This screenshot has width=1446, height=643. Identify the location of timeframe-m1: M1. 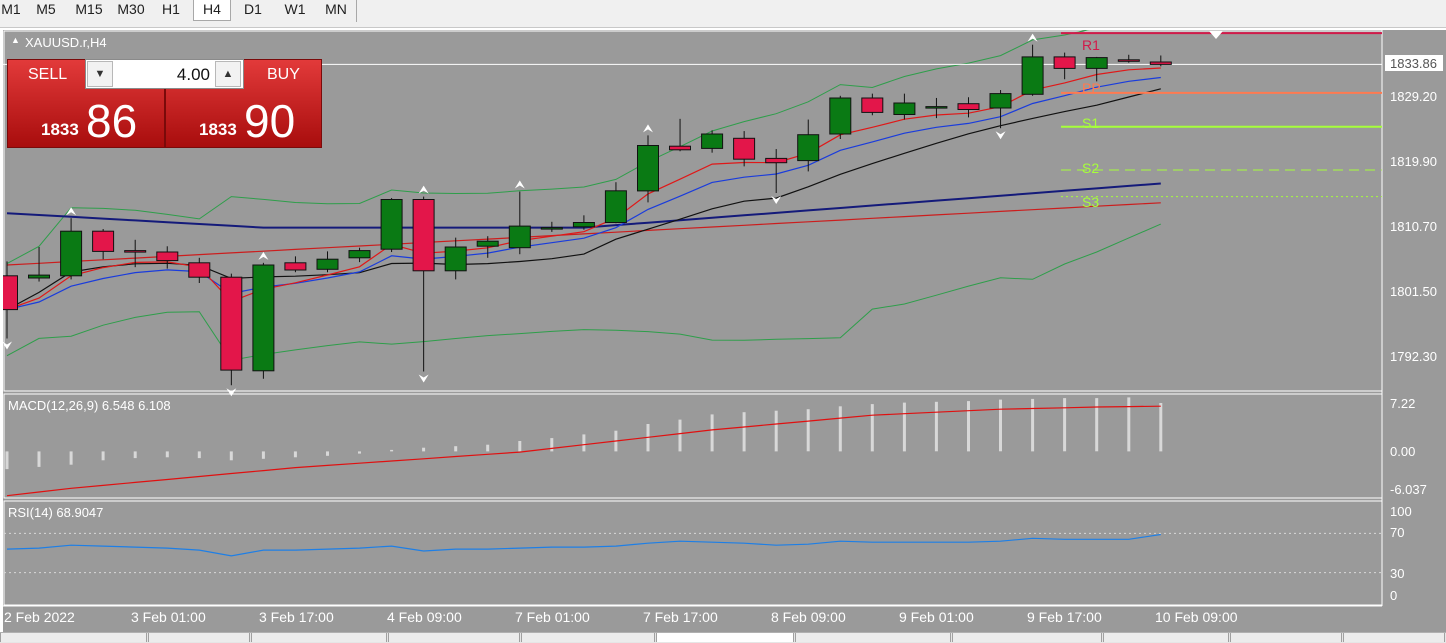
(11, 10).